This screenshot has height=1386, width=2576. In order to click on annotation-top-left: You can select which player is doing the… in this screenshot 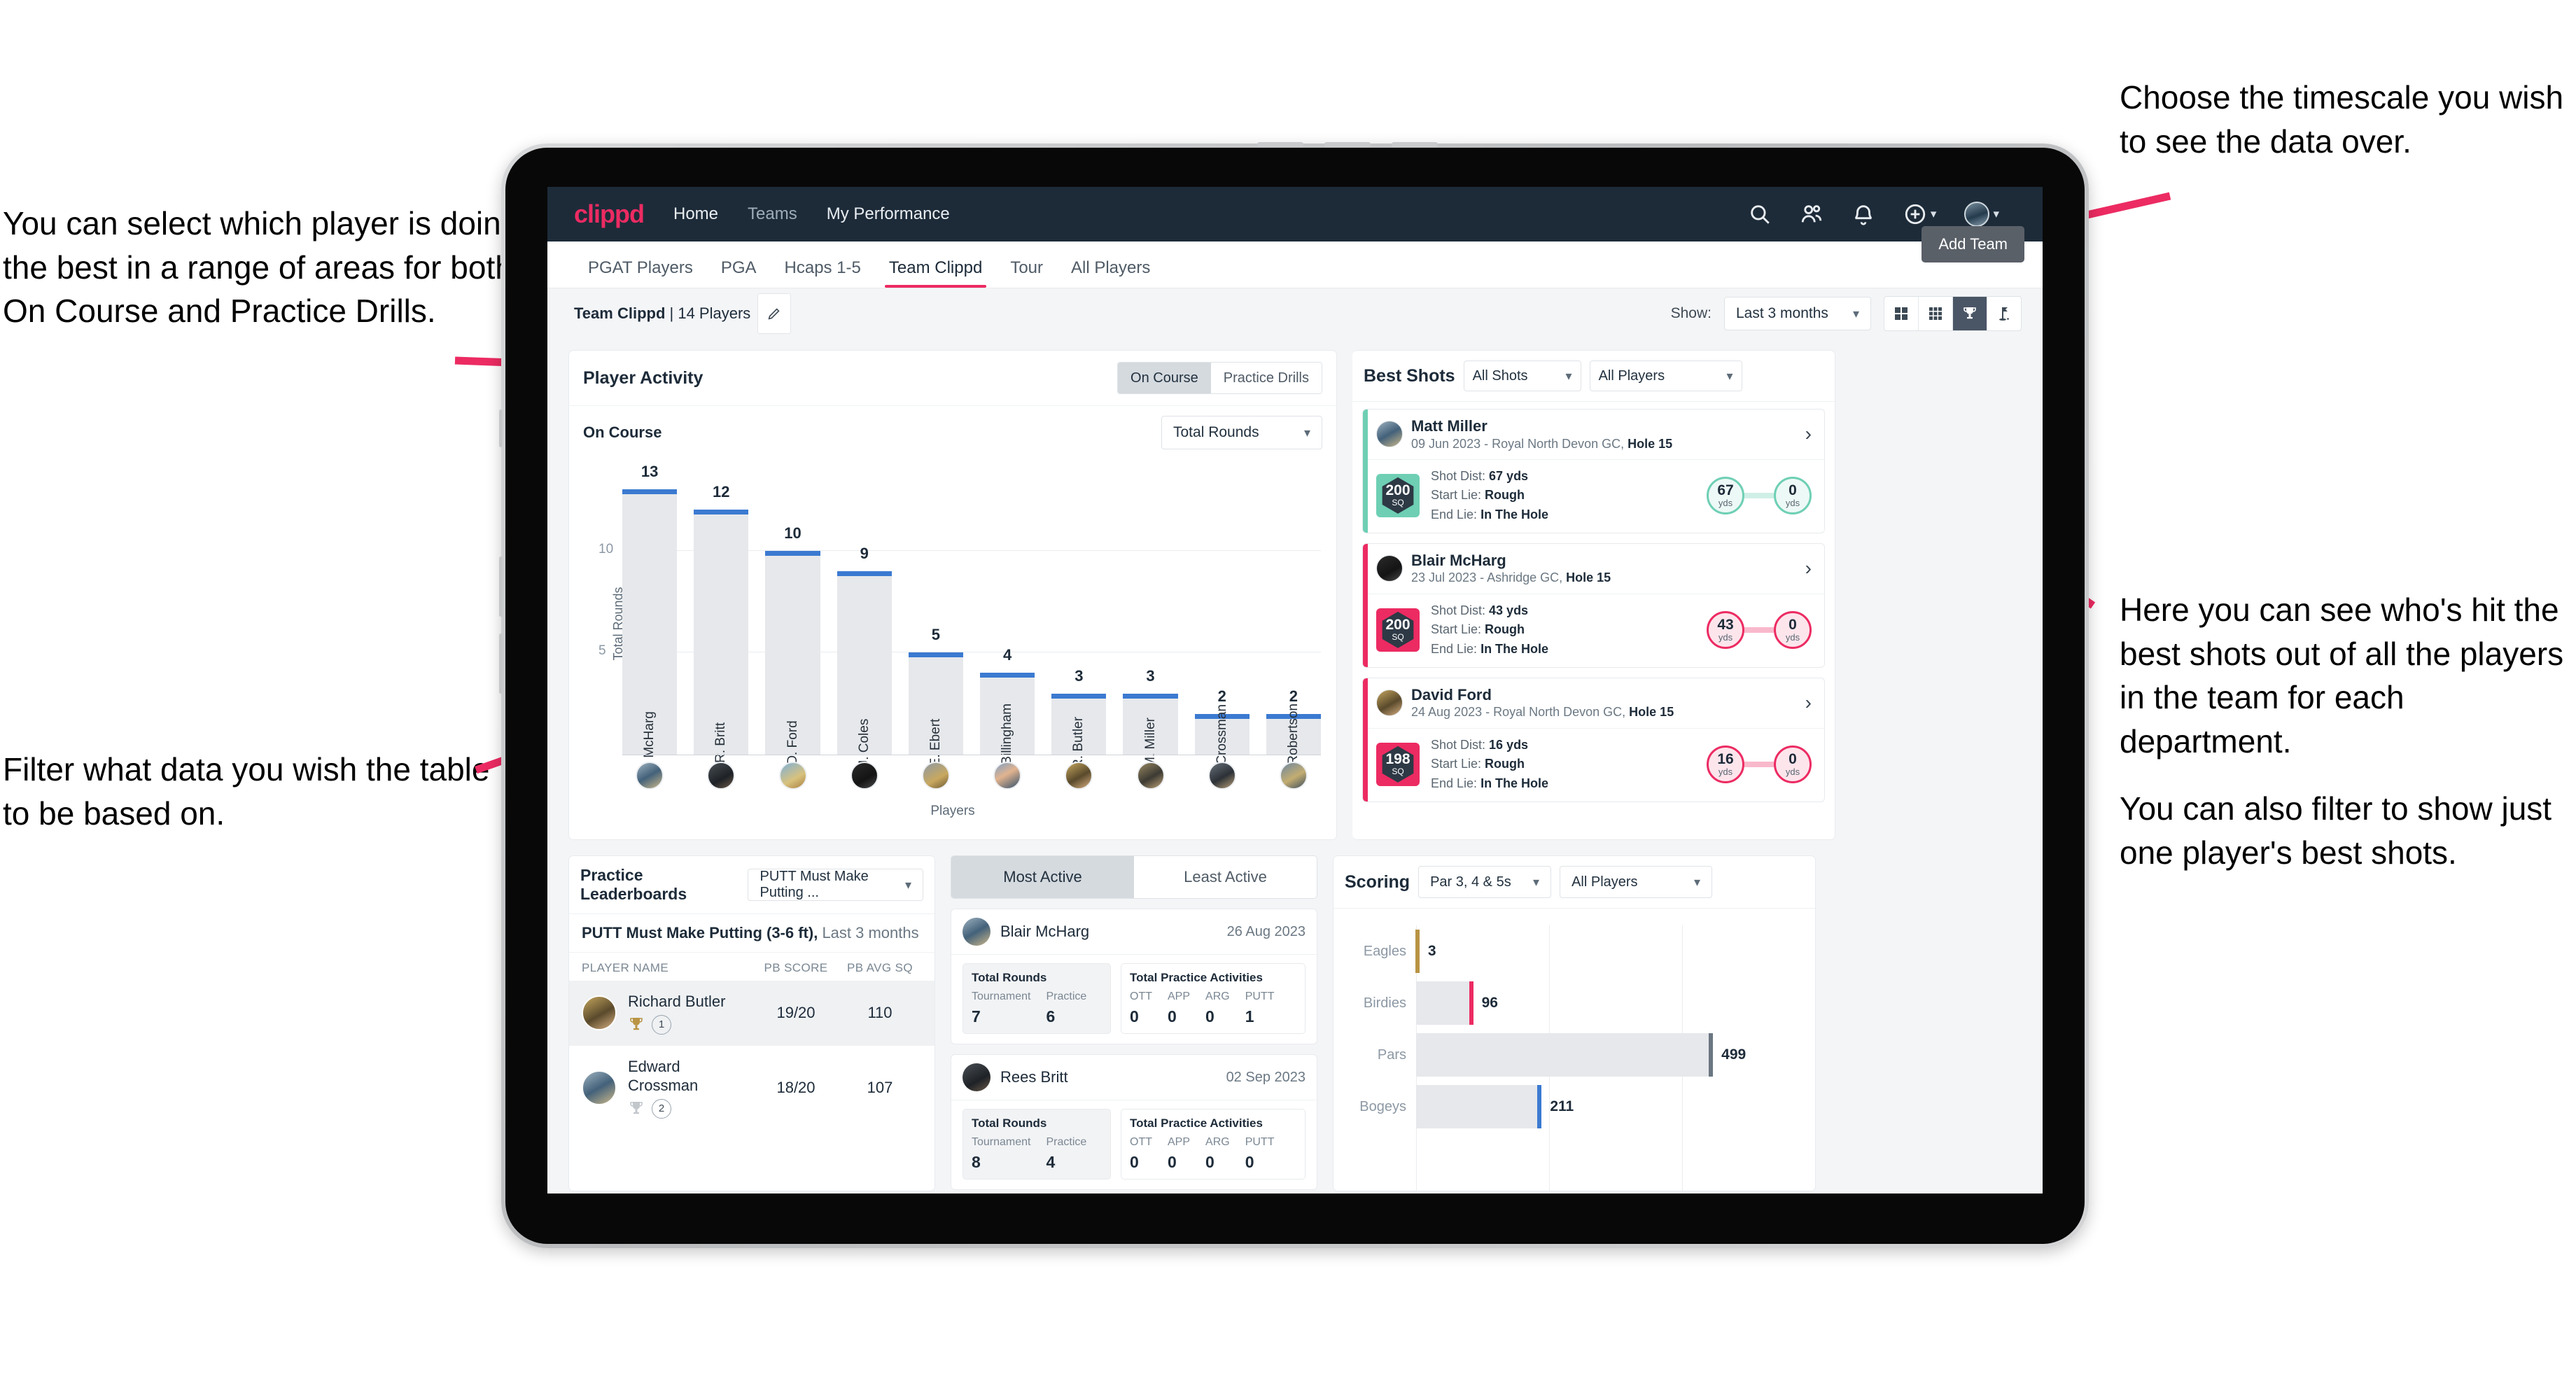, I will do `click(262, 279)`.